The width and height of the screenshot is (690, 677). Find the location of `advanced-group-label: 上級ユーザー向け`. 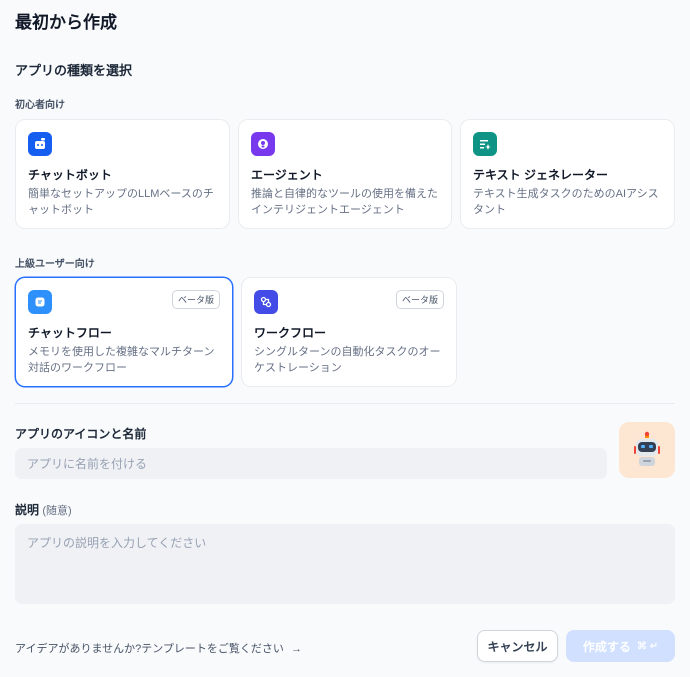

advanced-group-label: 上級ユーザー向け is located at coordinates (55, 264).